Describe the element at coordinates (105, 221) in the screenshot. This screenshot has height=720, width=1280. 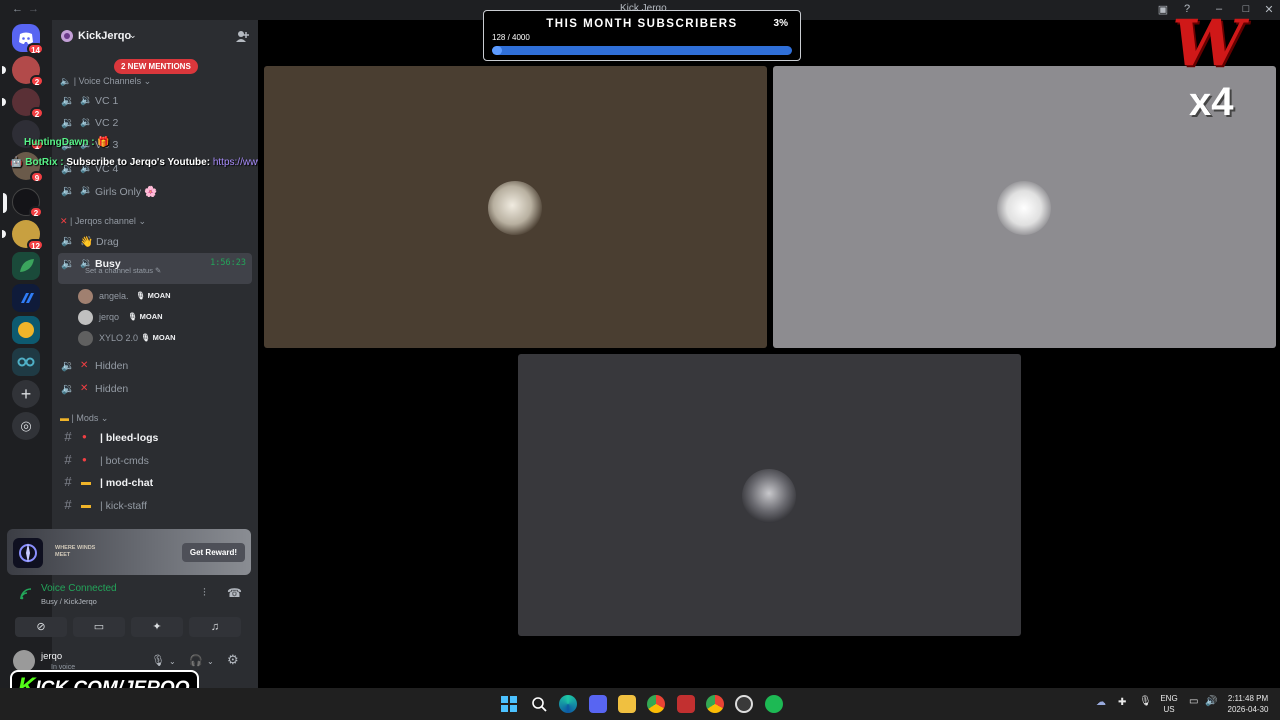
I see `category-label: Jerqos channel` at that location.